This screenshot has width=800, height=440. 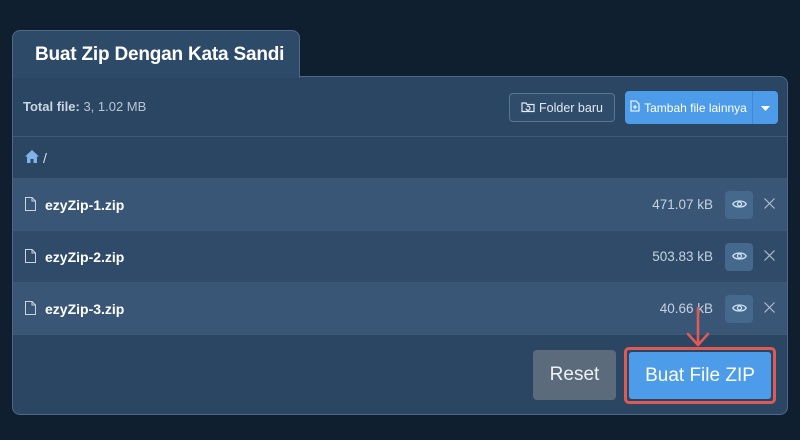 I want to click on add-more-files-main: Tambah file lainnya, so click(x=688, y=107).